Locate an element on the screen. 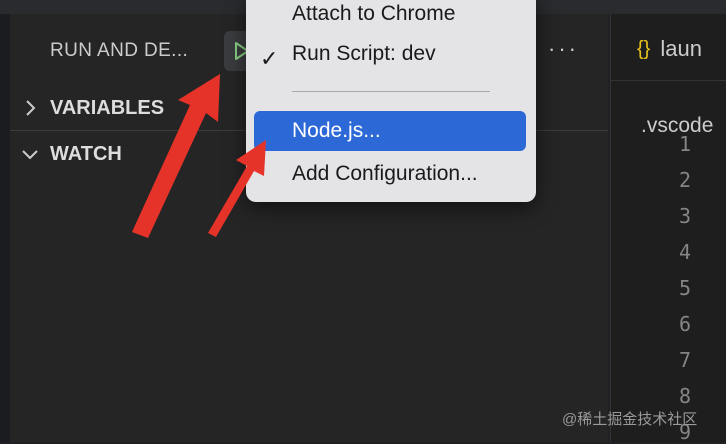 The height and width of the screenshot is (444, 726). line-number: 6 is located at coordinates (684, 324).